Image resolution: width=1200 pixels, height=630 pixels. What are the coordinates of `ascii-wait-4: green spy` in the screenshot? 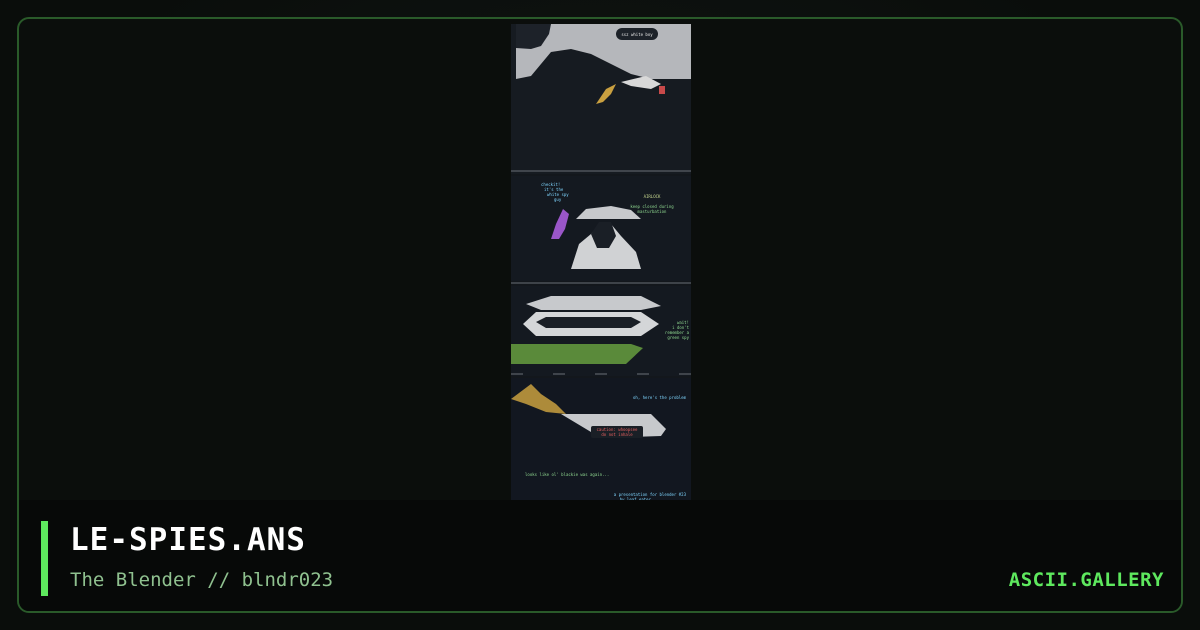 It's located at (678, 337).